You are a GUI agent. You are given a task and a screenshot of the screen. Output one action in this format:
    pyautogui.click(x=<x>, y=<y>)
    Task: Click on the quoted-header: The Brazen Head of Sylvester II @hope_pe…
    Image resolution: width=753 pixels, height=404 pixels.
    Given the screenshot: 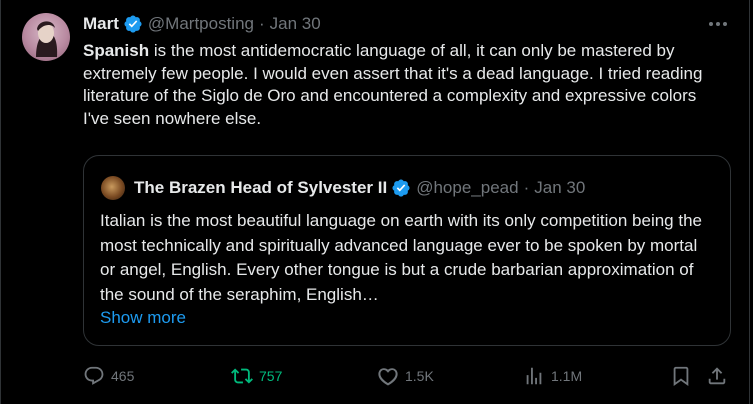 What is the action you would take?
    pyautogui.click(x=359, y=188)
    